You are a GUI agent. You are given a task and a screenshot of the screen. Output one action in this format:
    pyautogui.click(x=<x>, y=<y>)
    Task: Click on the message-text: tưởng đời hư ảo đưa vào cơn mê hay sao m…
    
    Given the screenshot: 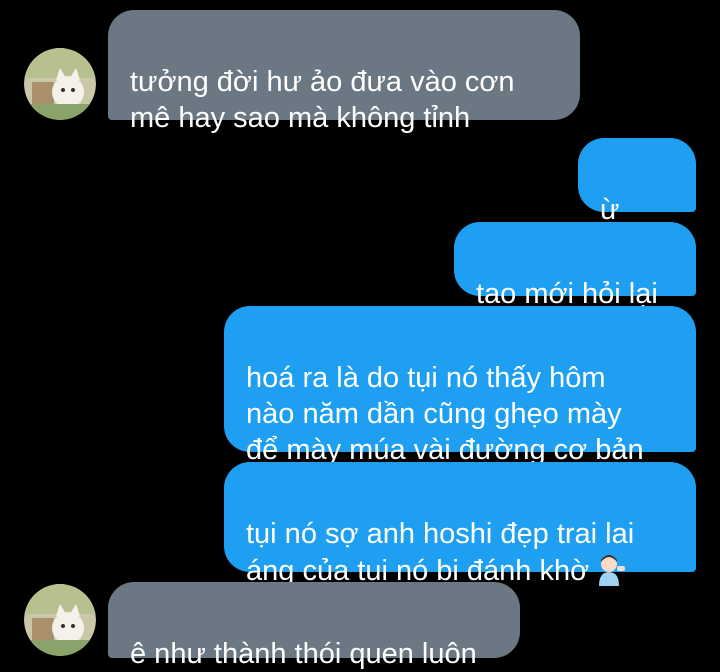 What is the action you would take?
    pyautogui.click(x=322, y=100)
    